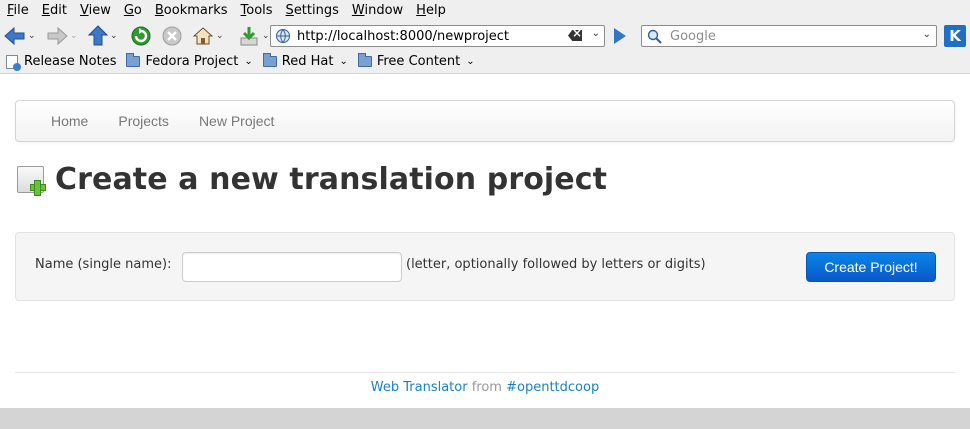 The height and width of the screenshot is (429, 970). I want to click on bookmark-red-hat: Red Hat ⌄, so click(305, 61).